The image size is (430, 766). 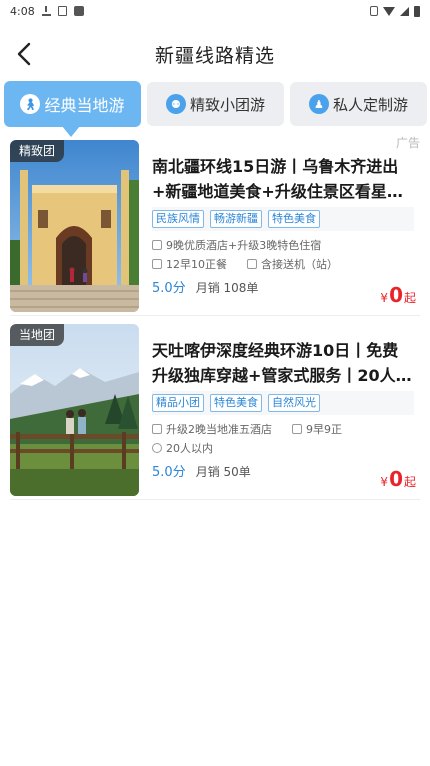 I want to click on group-icon: ⚉, so click(x=175, y=104).